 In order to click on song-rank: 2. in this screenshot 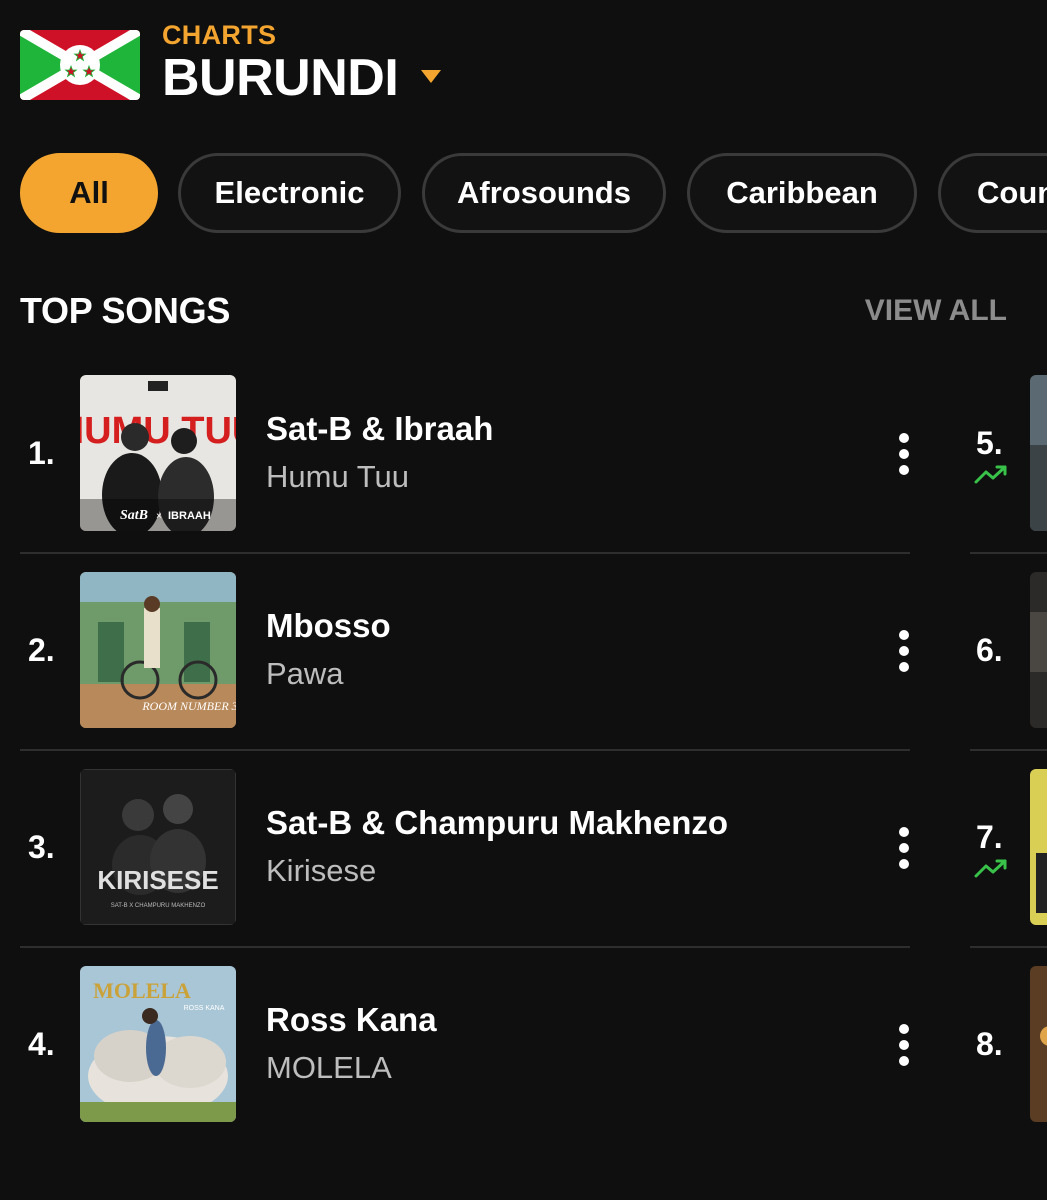, I will do `click(41, 650)`.